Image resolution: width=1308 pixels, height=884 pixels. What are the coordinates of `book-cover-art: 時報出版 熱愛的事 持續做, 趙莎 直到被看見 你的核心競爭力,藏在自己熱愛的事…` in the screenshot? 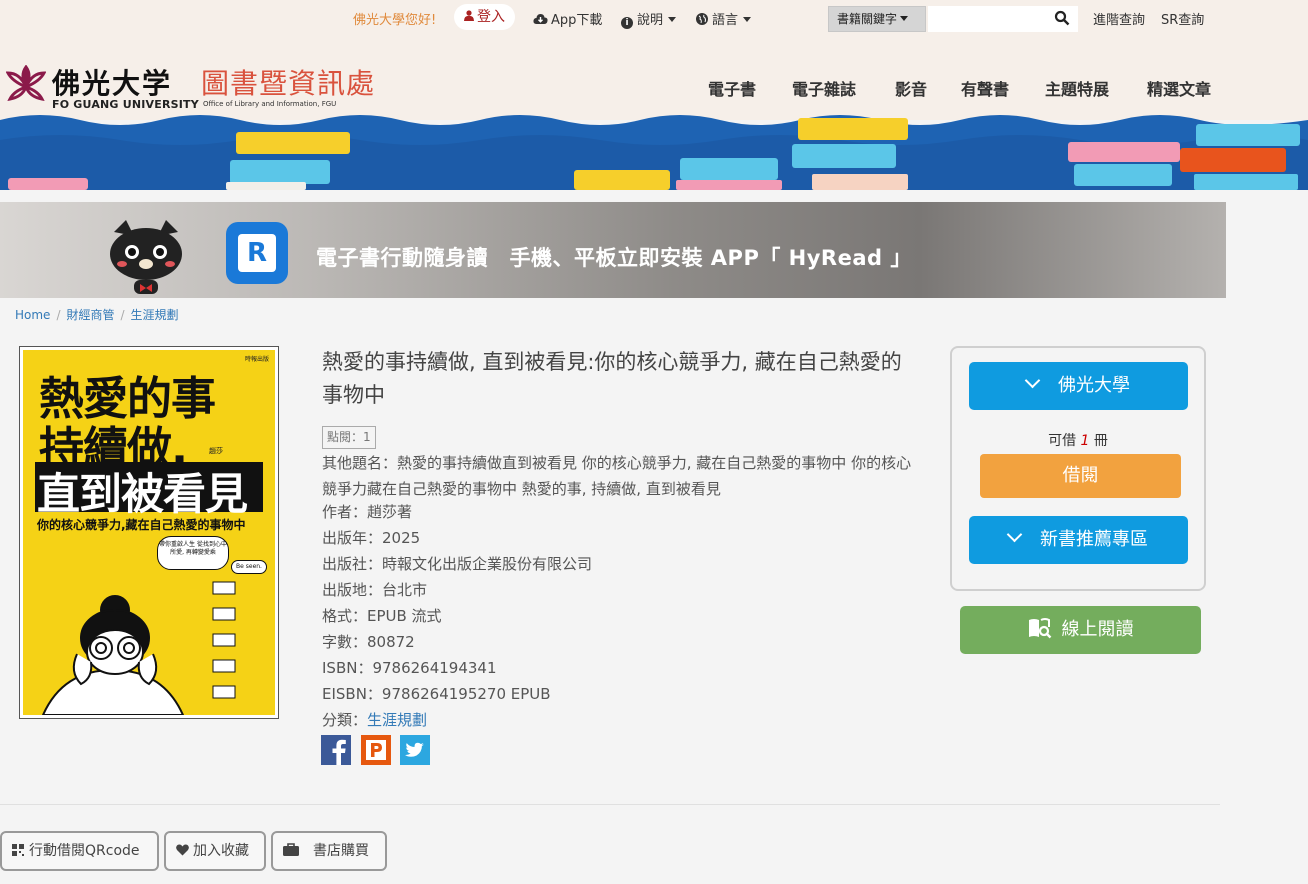 It's located at (149, 532).